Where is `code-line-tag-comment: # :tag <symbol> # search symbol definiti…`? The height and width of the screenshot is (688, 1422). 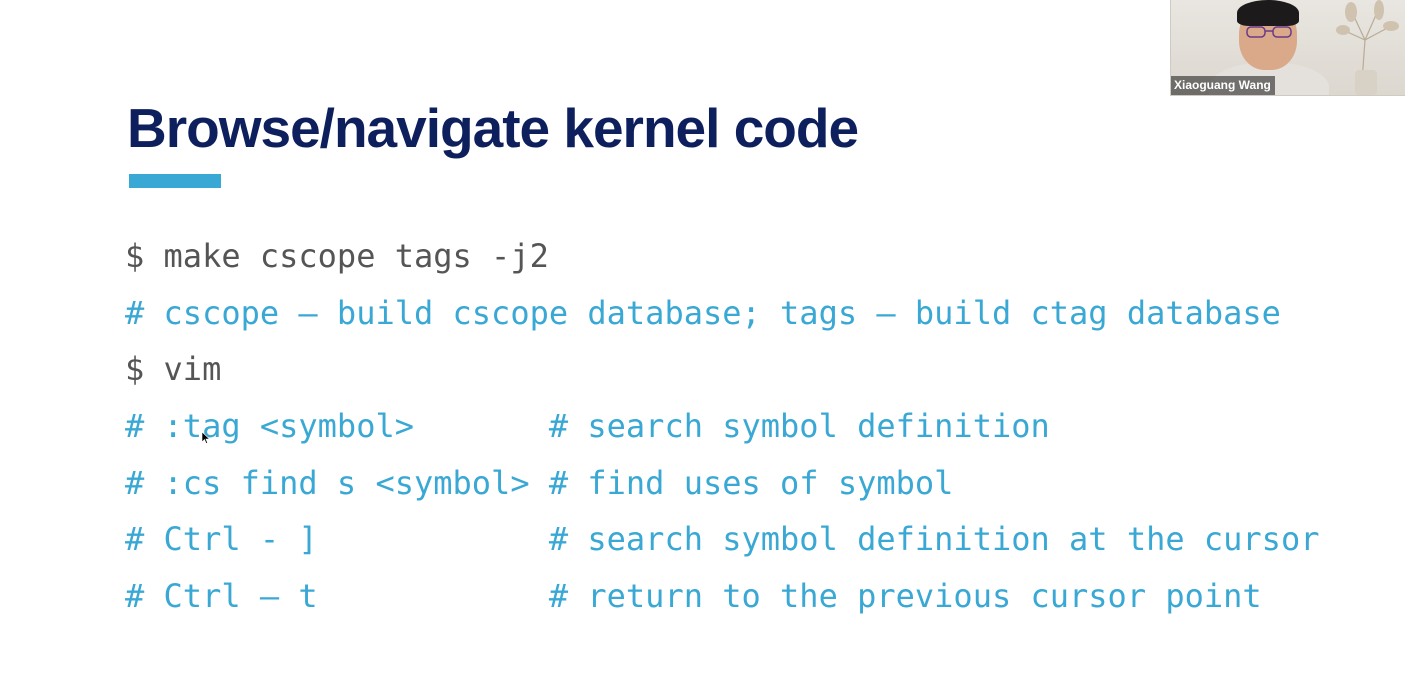 code-line-tag-comment: # :tag <symbol> # search symbol definiti… is located at coordinates (587, 426).